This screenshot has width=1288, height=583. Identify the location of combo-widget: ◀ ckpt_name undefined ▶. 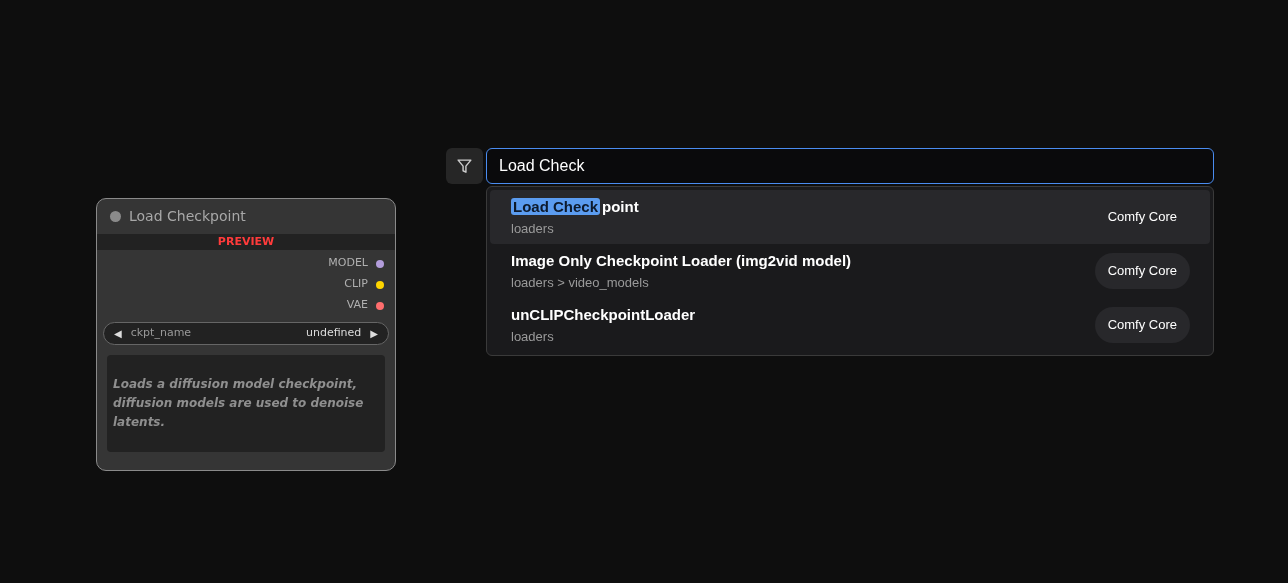
(246, 333).